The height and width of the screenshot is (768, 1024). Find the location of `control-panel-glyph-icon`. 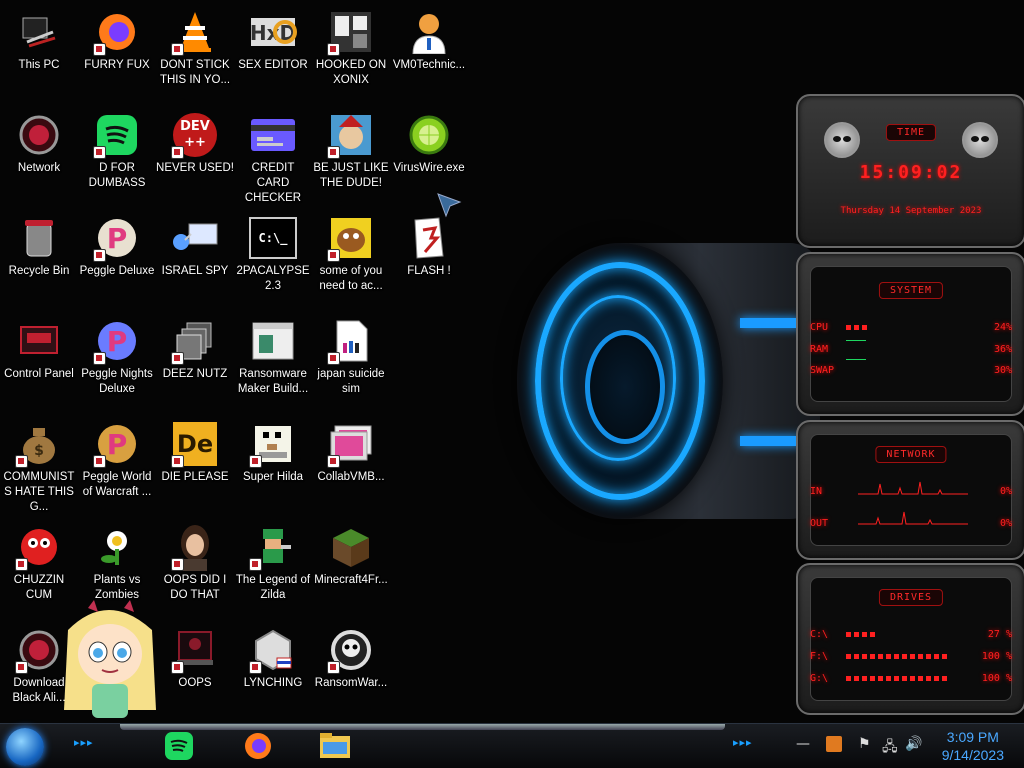

control-panel-glyph-icon is located at coordinates (39, 341).